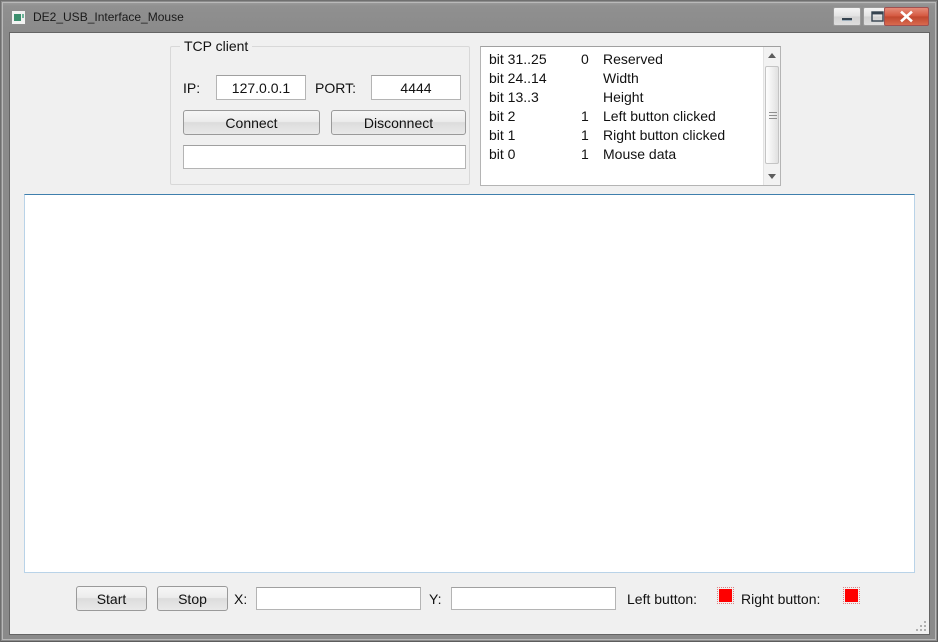 This screenshot has height=642, width=938. What do you see at coordinates (108, 17) in the screenshot?
I see `window-title: DE2_USB_Interface_Mouse` at bounding box center [108, 17].